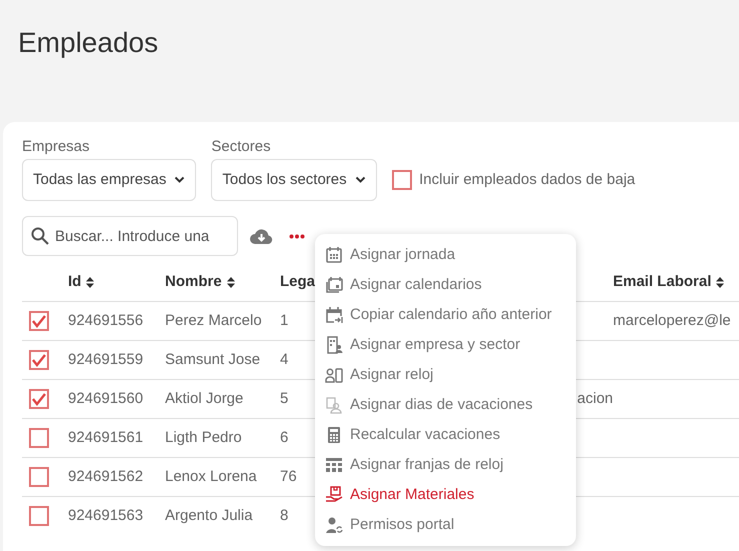  I want to click on table-cell: Perez Marcelo, so click(213, 320).